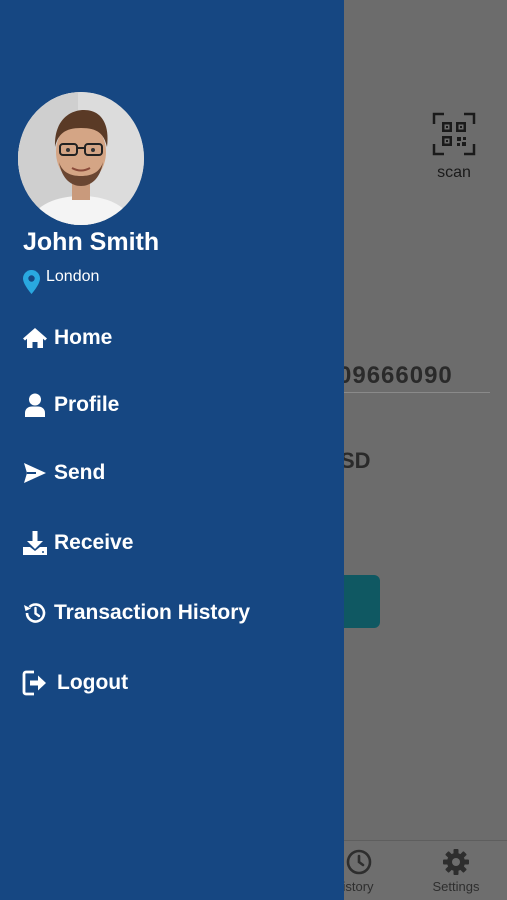 The width and height of the screenshot is (507, 900). Describe the element at coordinates (35, 405) in the screenshot. I see `user-icon` at that location.